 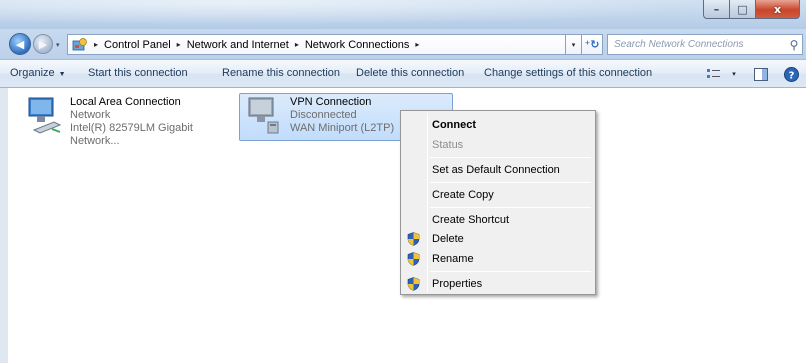 I want to click on organize-button: Organize ▼, so click(x=38, y=73).